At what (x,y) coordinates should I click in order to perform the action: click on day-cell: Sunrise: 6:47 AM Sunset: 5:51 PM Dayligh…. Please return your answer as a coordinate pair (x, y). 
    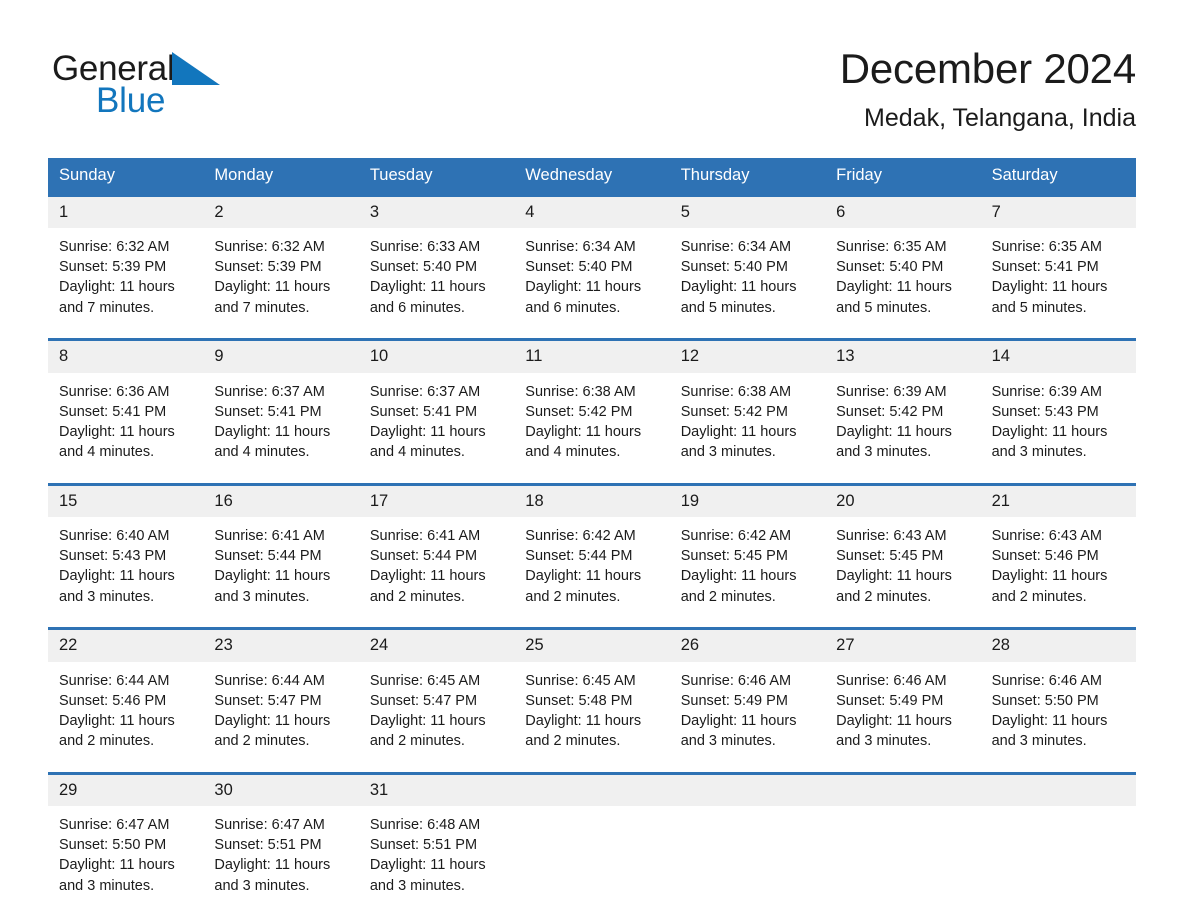
    Looking at the image, I should click on (280, 861).